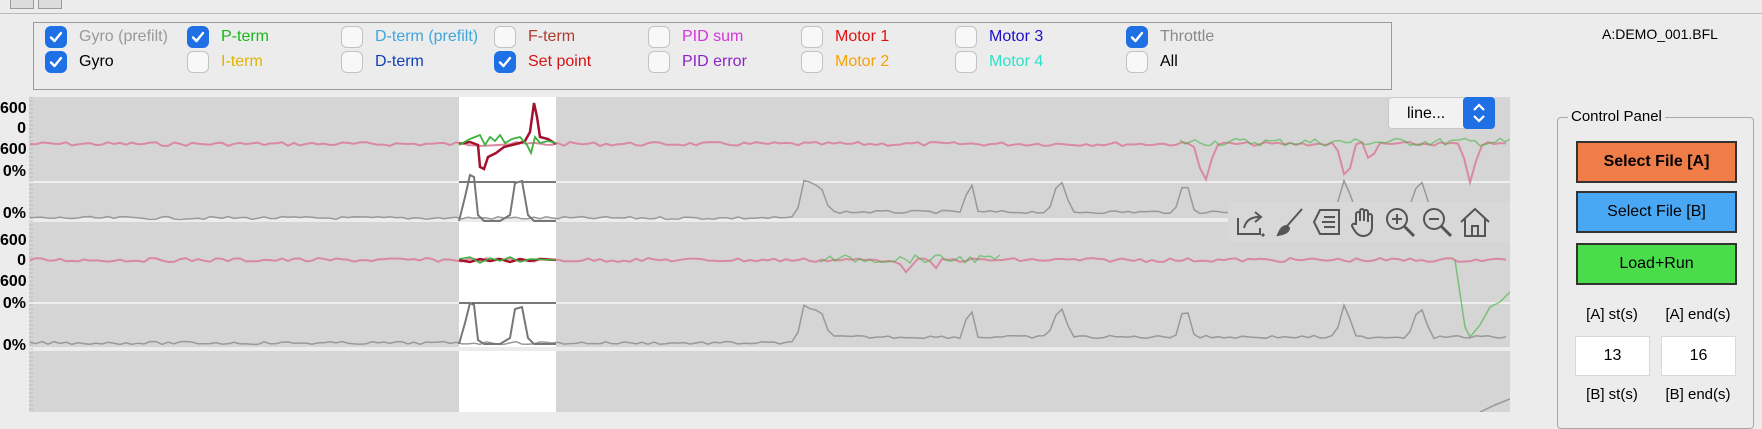 The height and width of the screenshot is (429, 1762). I want to click on legend-item-motor-1: Motor 1, so click(845, 37).